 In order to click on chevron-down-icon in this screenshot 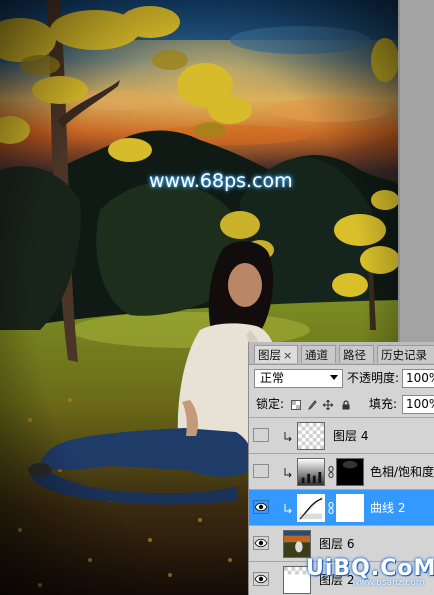, I will do `click(334, 377)`.